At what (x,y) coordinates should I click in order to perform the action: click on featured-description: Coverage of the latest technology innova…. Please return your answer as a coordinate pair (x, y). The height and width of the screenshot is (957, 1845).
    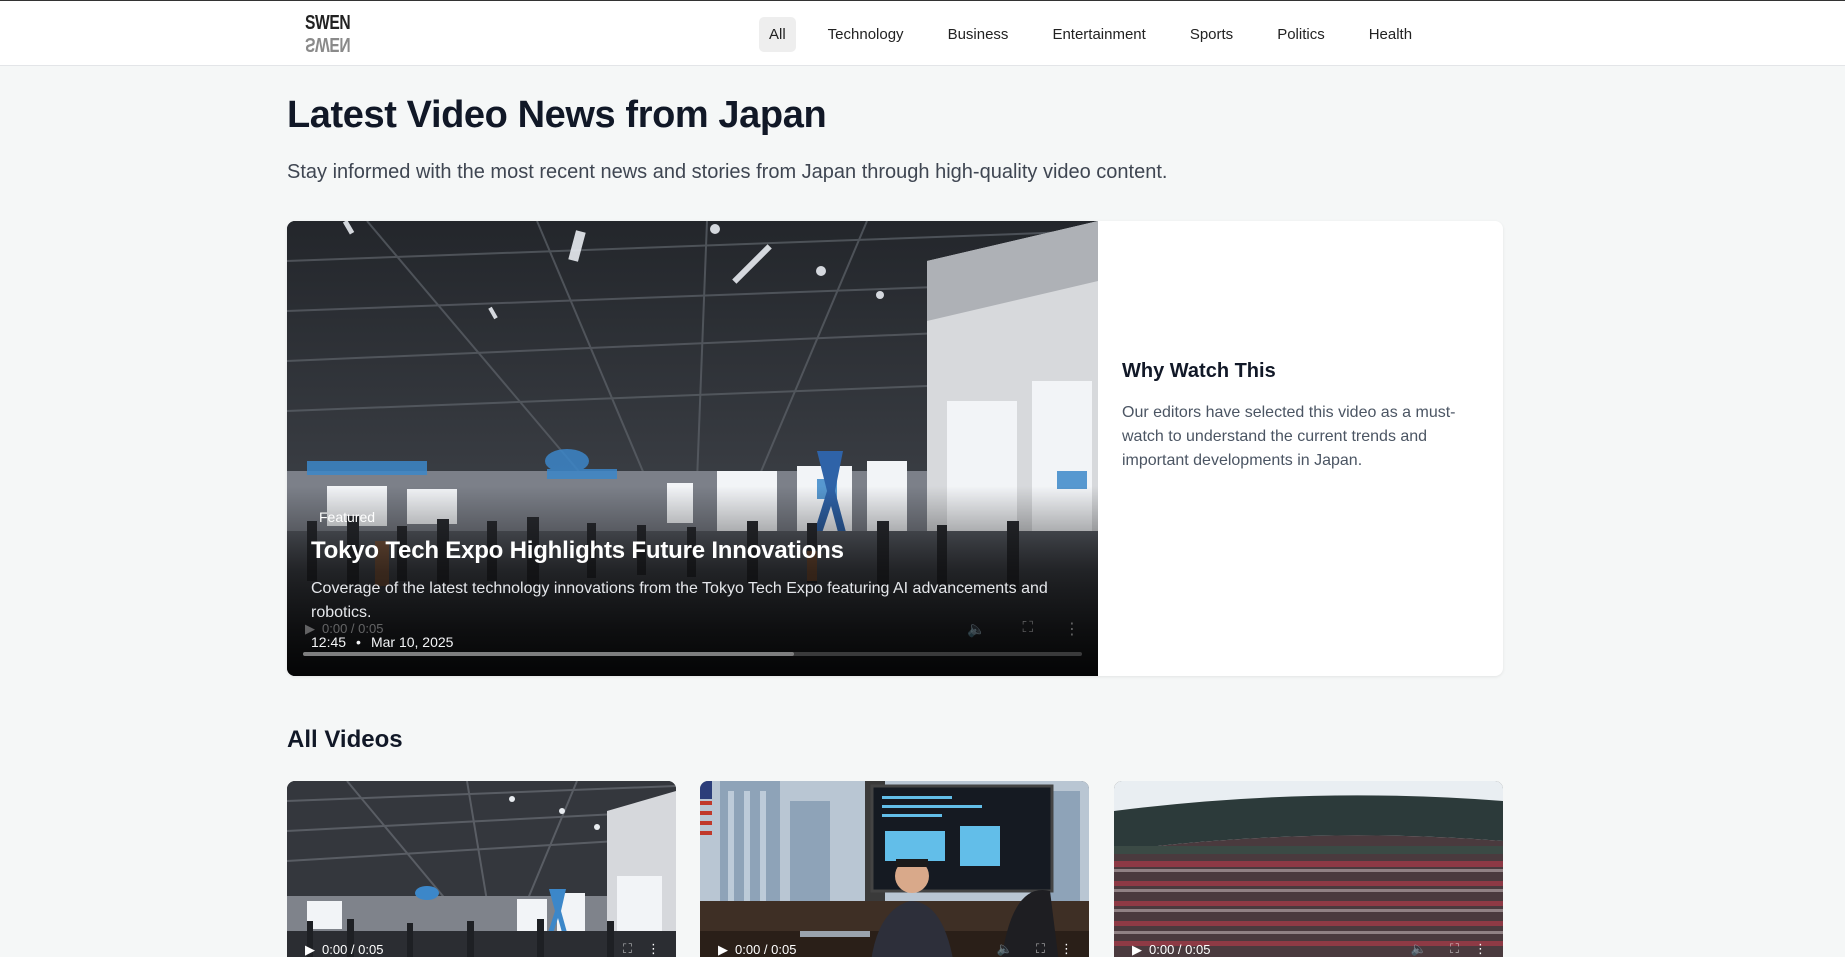
    Looking at the image, I should click on (679, 600).